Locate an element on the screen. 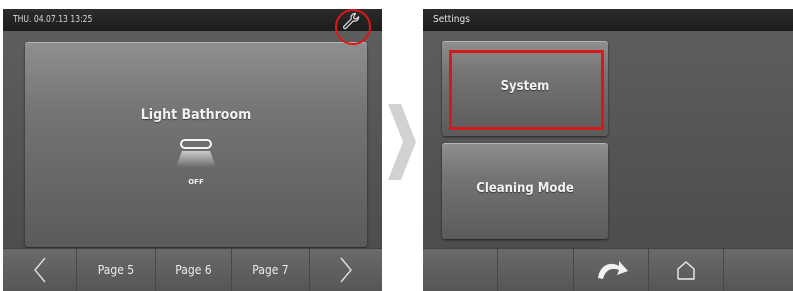 This screenshot has height=291, width=793. system-highlight-box is located at coordinates (526, 90).